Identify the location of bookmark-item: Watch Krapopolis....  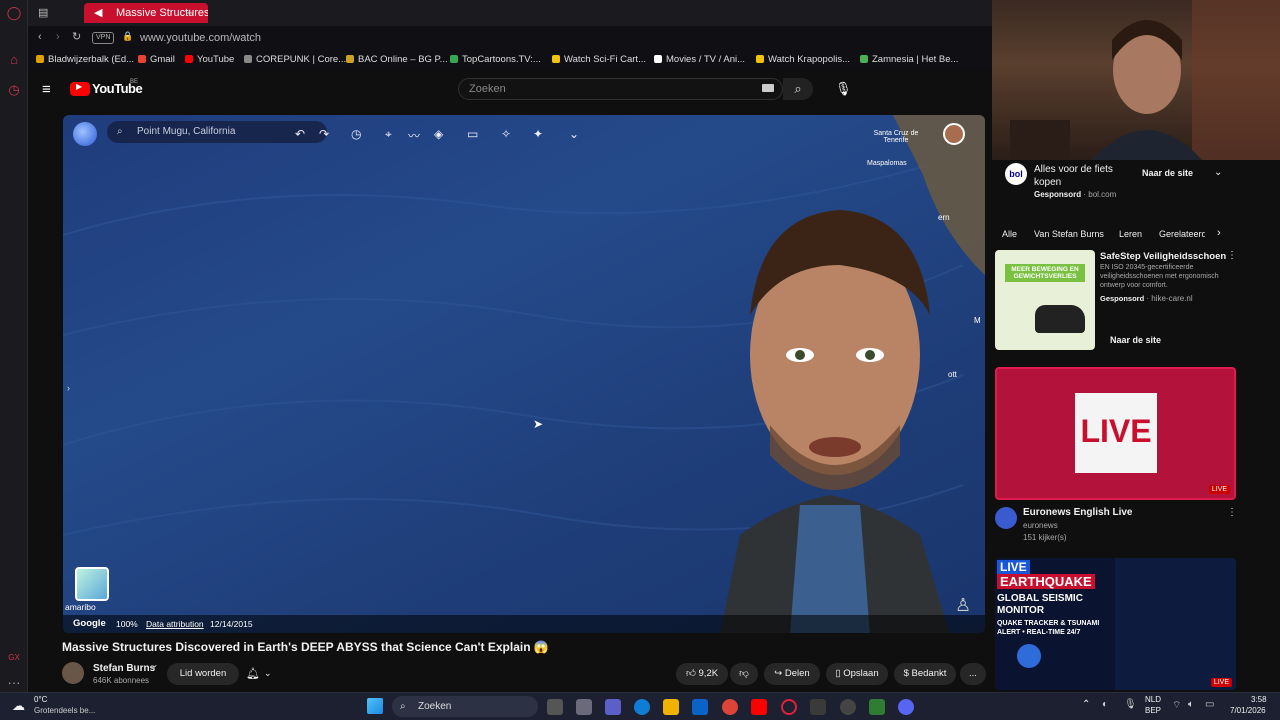
(803, 59).